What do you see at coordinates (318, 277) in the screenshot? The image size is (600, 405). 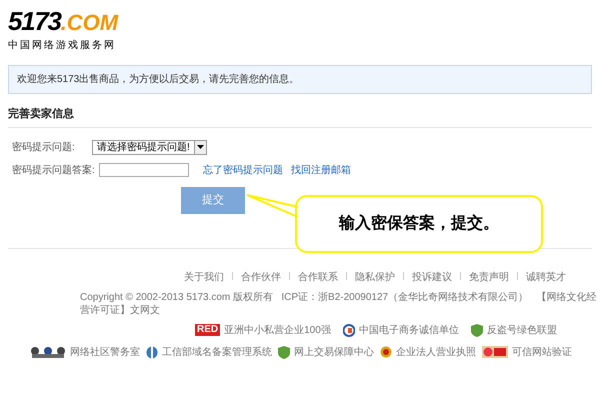 I see `footer-link: 合作联系` at bounding box center [318, 277].